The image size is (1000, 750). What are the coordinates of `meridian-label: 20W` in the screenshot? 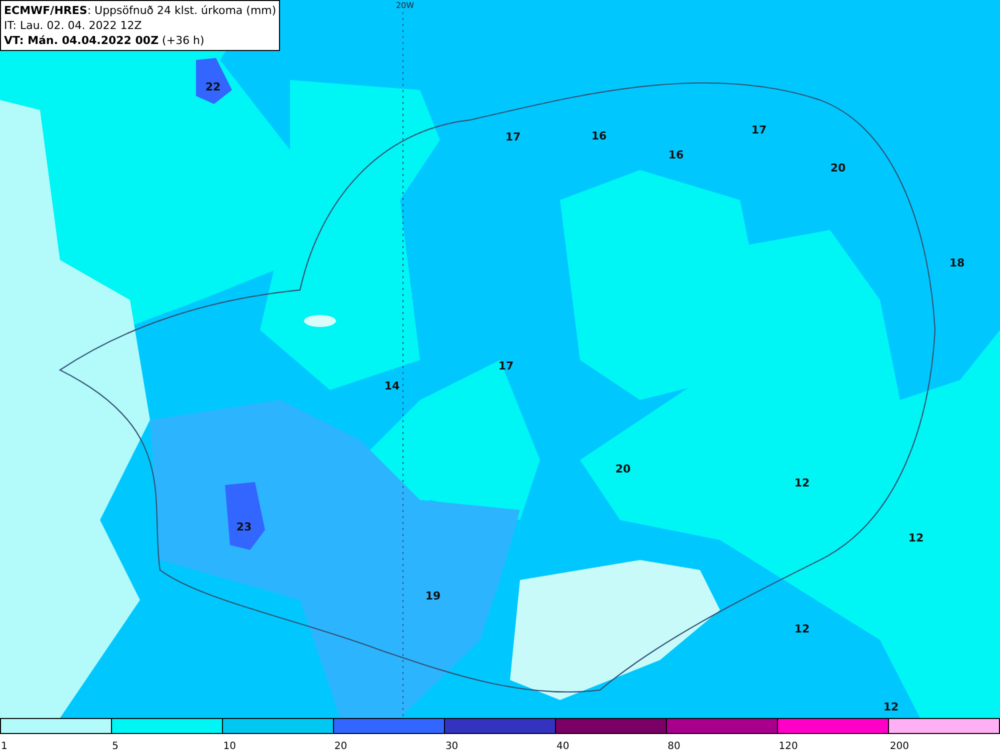 It's located at (405, 5).